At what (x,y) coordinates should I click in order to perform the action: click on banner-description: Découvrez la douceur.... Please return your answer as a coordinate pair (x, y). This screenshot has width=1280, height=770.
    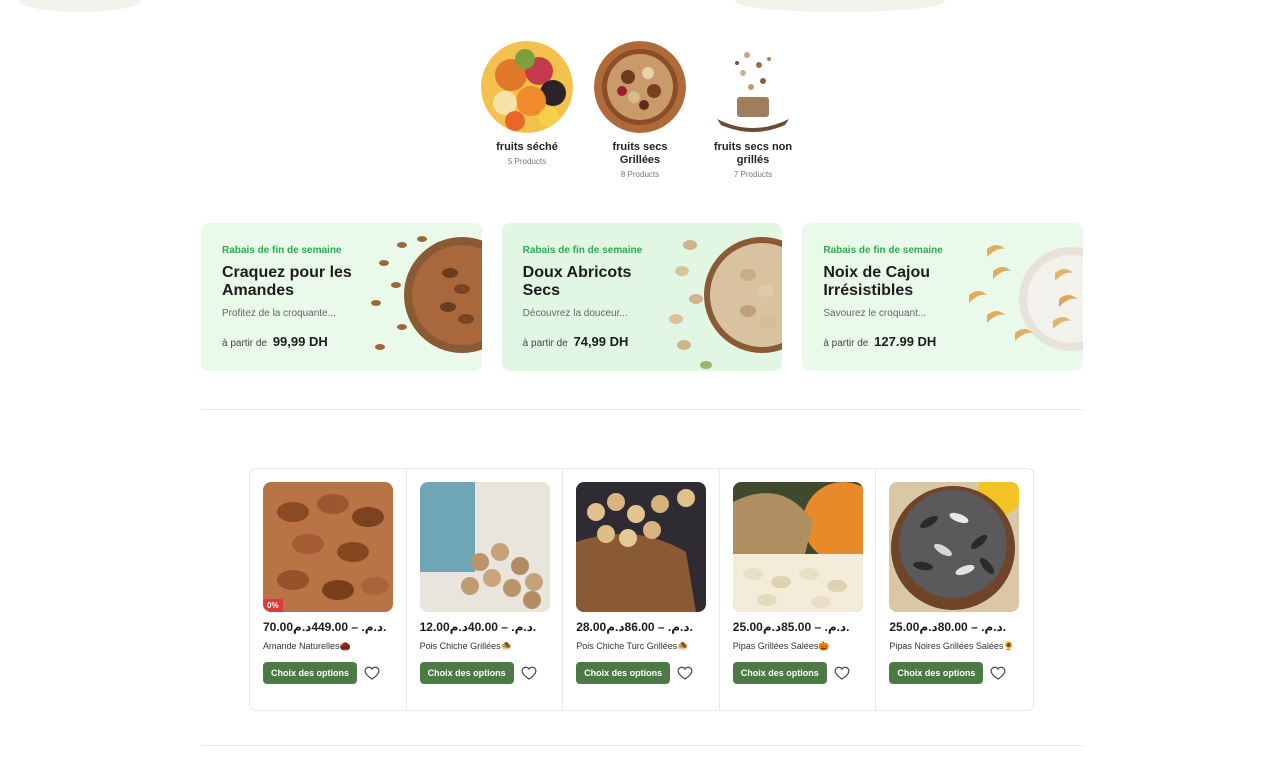
    Looking at the image, I should click on (575, 313).